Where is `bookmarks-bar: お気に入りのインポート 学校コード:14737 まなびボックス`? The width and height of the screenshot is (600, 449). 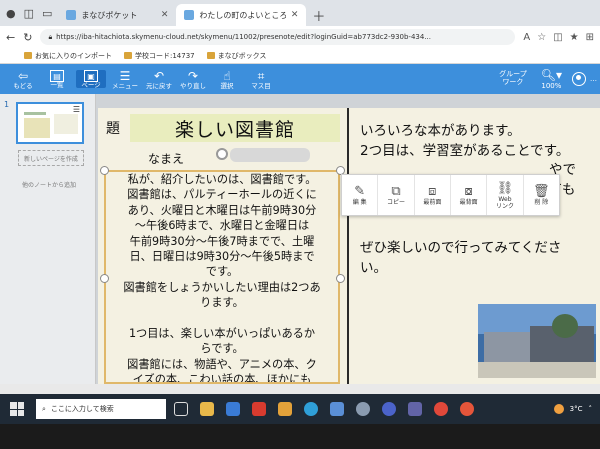 bookmarks-bar: お気に入りのインポート 学校コード:14737 まなびボックス is located at coordinates (300, 56).